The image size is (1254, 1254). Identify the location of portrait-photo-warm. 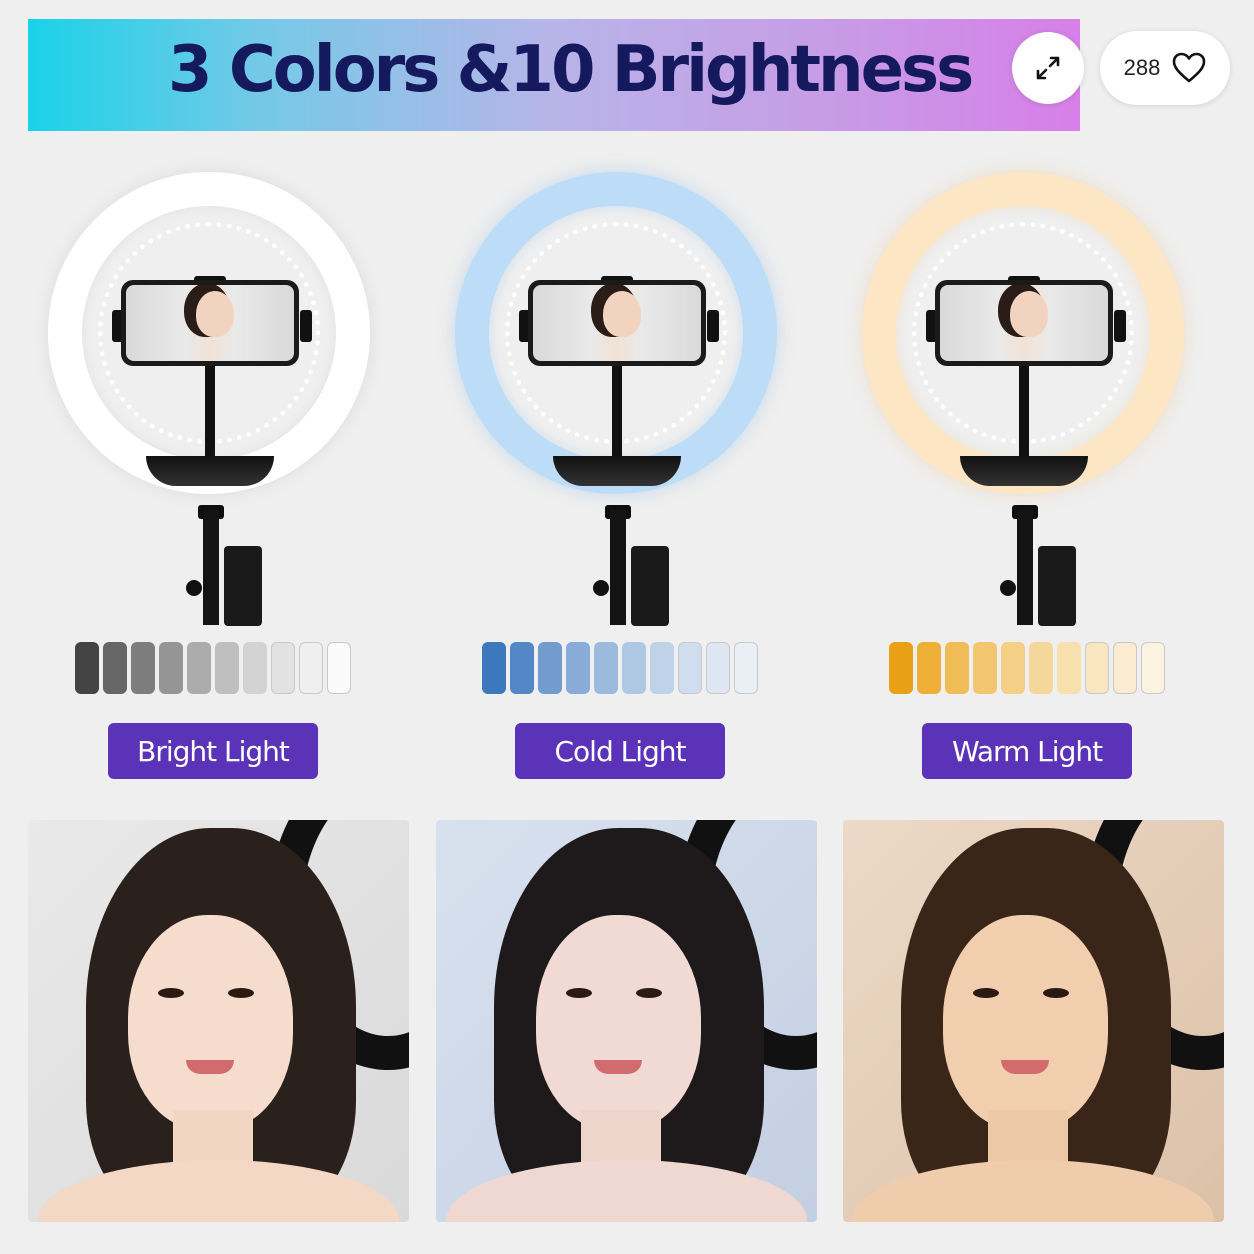
(1033, 1021).